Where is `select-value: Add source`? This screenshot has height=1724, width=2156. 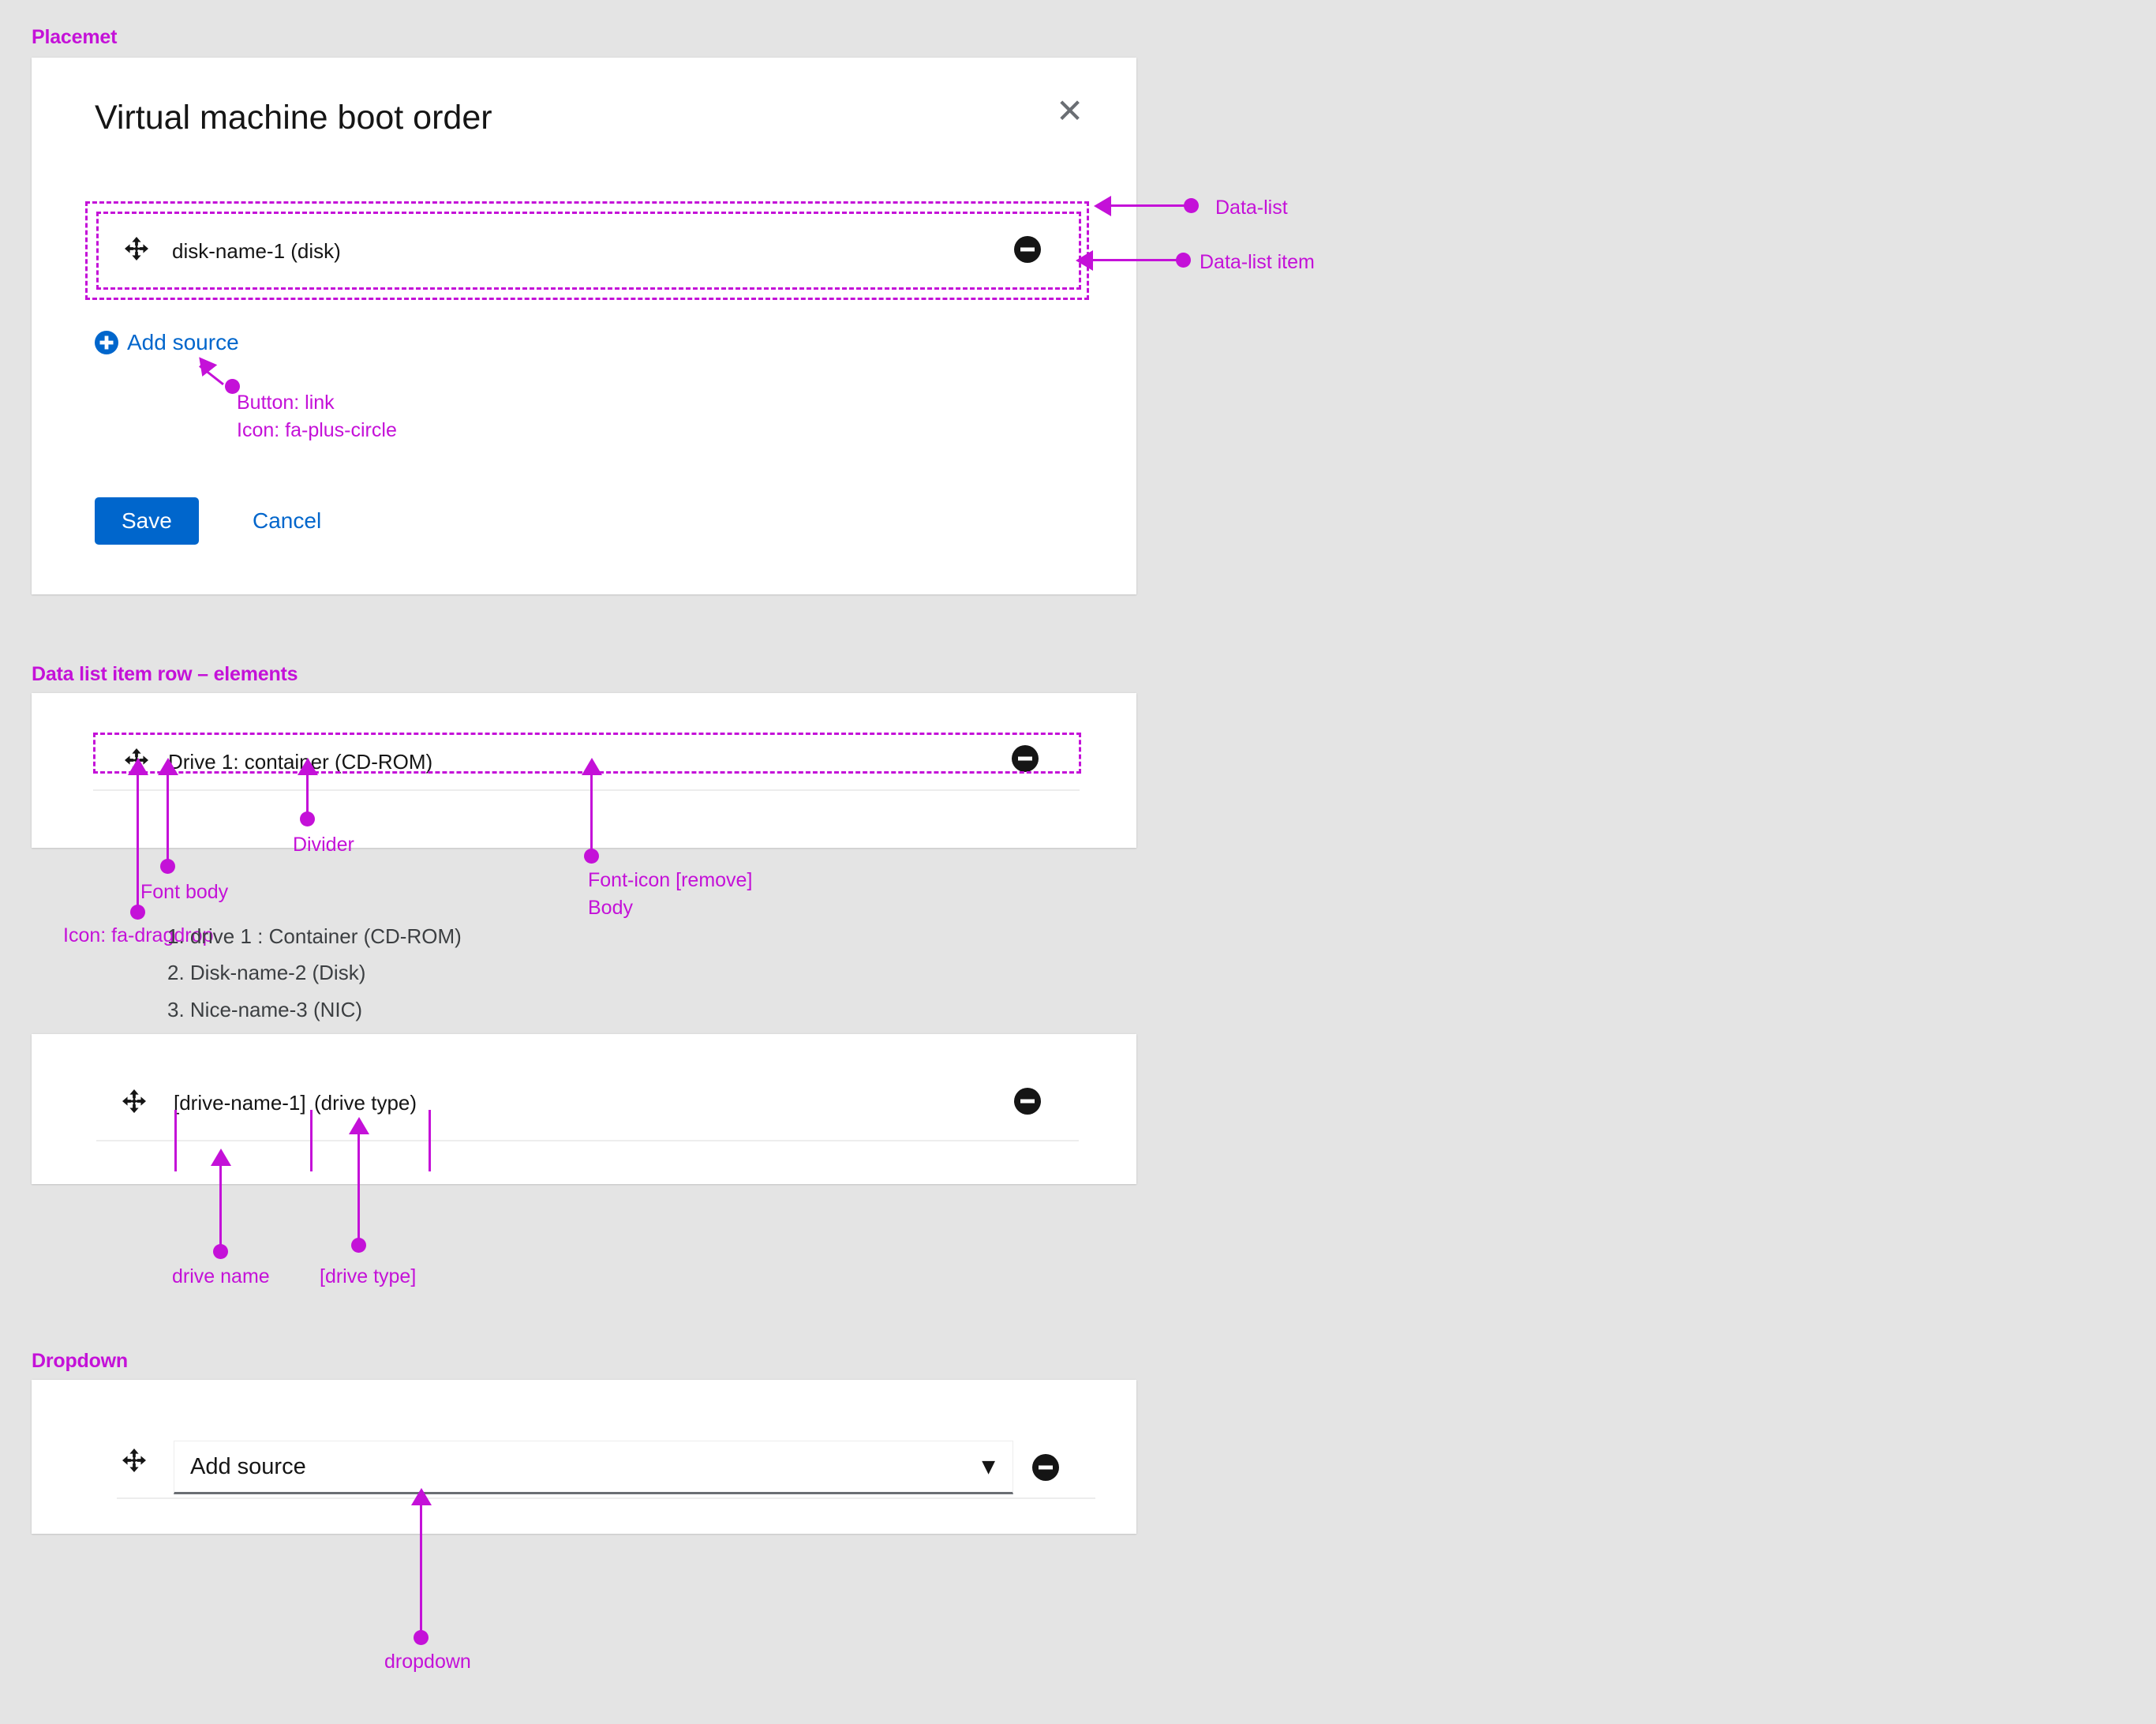 select-value: Add source is located at coordinates (248, 1466).